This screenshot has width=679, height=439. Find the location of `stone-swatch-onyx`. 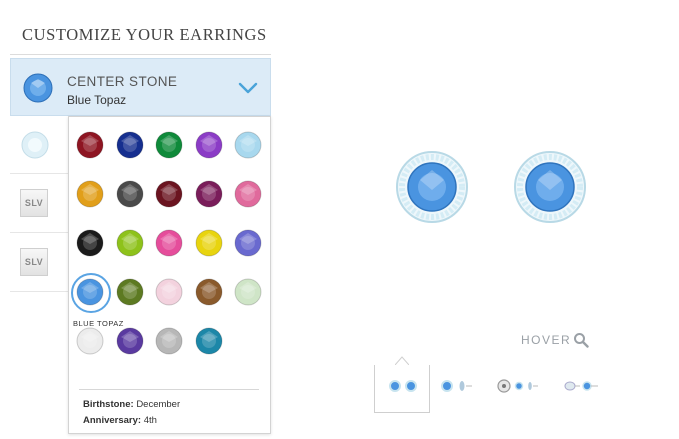

stone-swatch-onyx is located at coordinates (90, 243).